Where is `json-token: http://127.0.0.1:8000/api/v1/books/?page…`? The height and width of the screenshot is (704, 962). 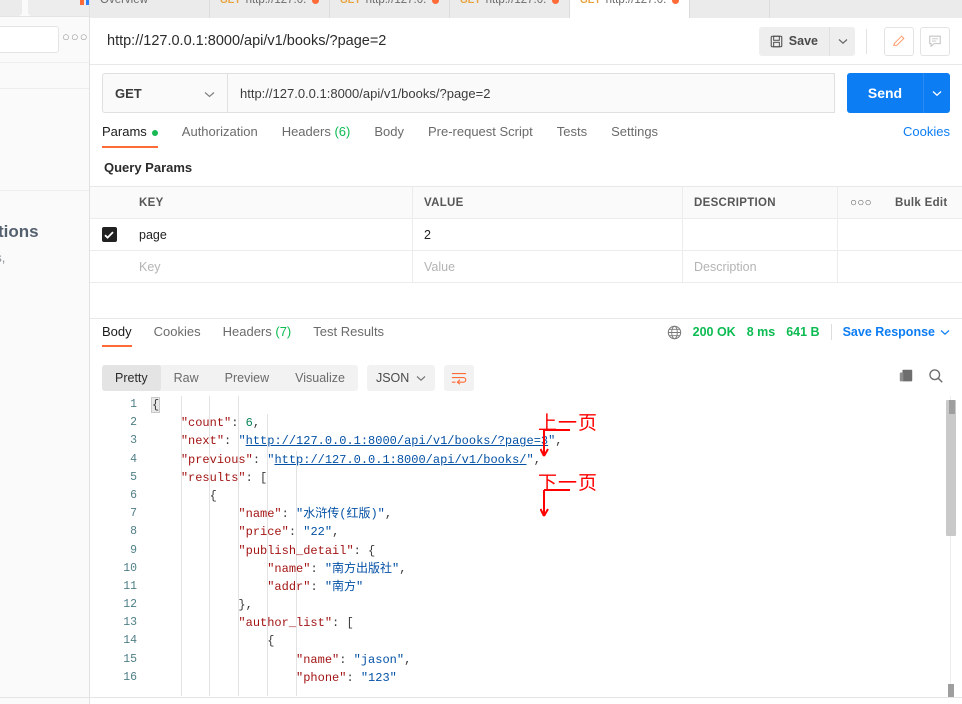
json-token: http://127.0.0.1:8000/api/v1/books/?page… is located at coordinates (397, 441).